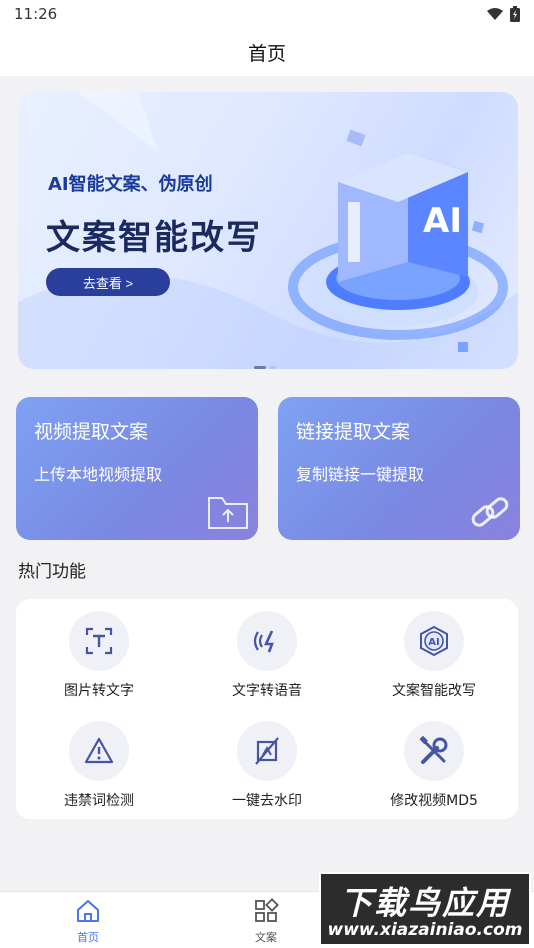 The width and height of the screenshot is (534, 948). I want to click on site-watermark: 下载鸟应用 www.xiazainiao.com, so click(425, 909).